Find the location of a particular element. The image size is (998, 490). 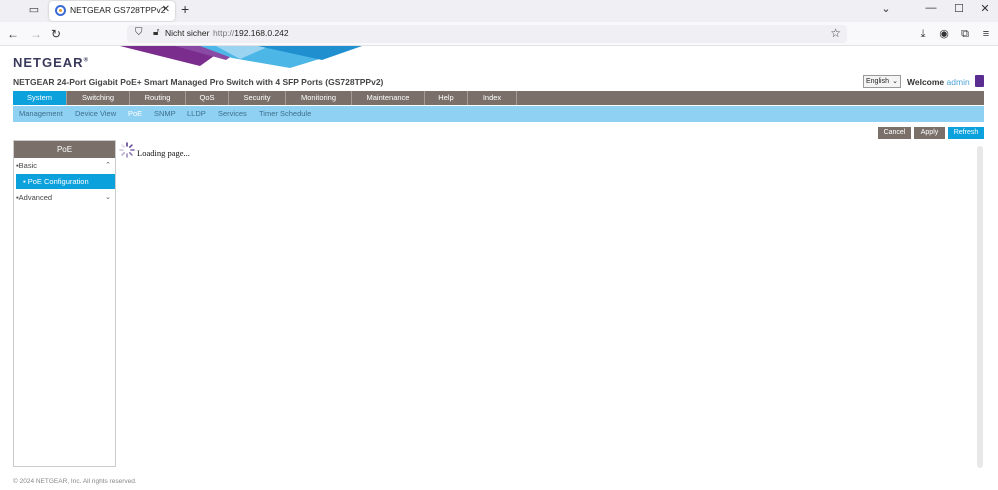

submenu-services: Services is located at coordinates (232, 114).